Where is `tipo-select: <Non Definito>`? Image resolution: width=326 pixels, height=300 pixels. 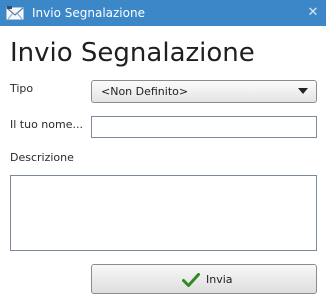
tipo-select: <Non Definito> is located at coordinates (204, 91).